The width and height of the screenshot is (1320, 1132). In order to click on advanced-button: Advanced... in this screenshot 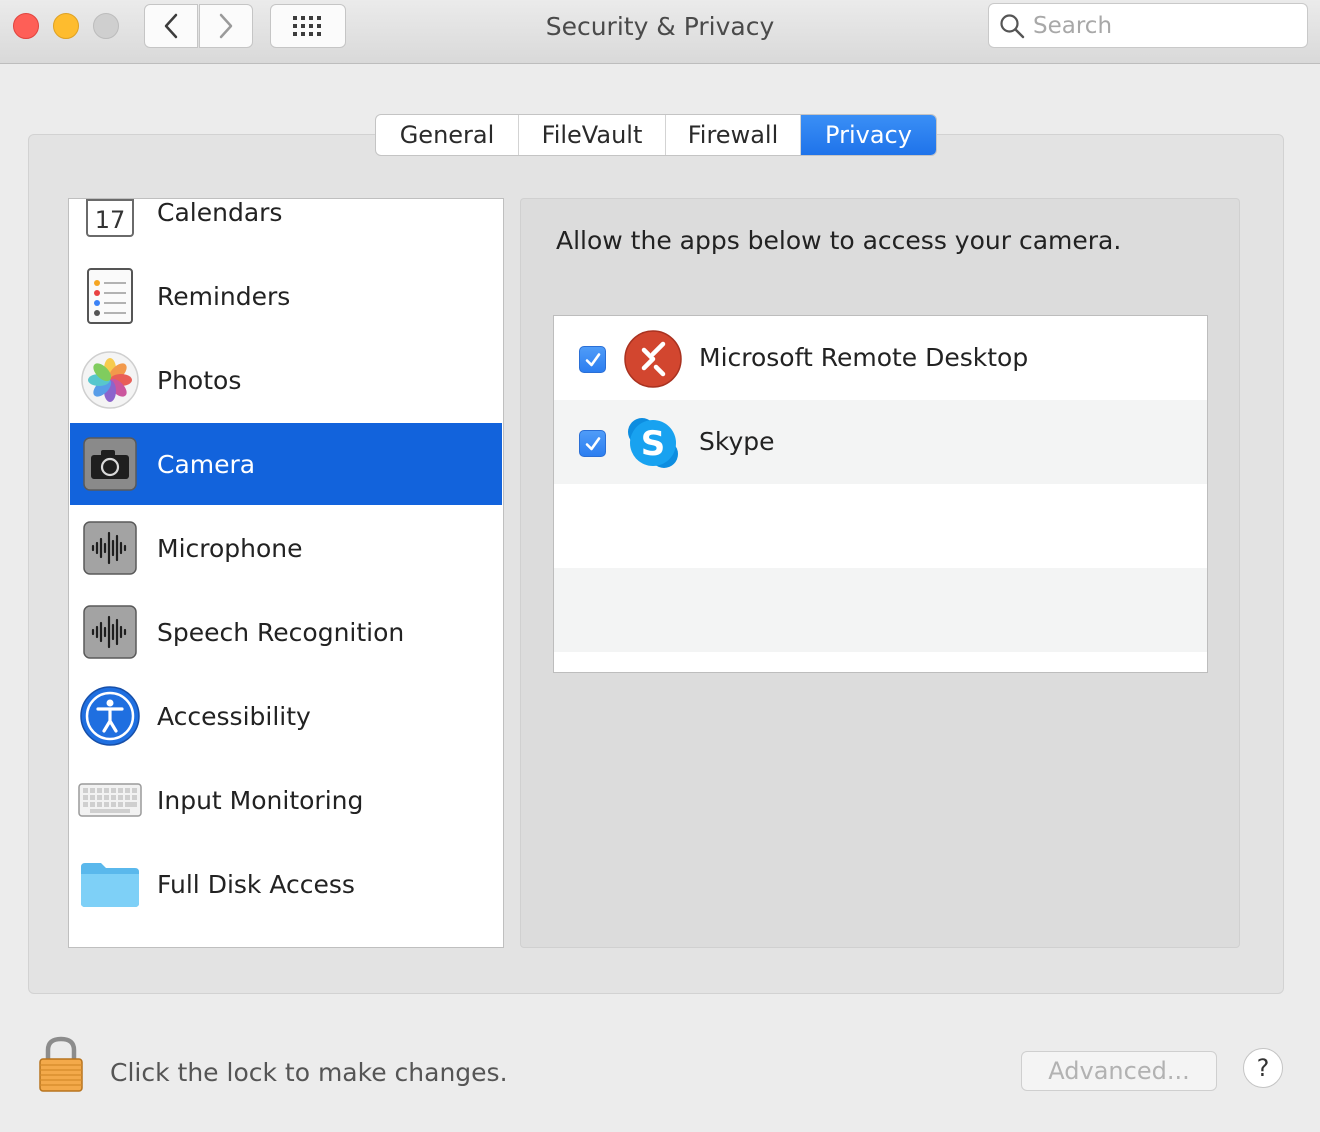, I will do `click(1119, 1071)`.